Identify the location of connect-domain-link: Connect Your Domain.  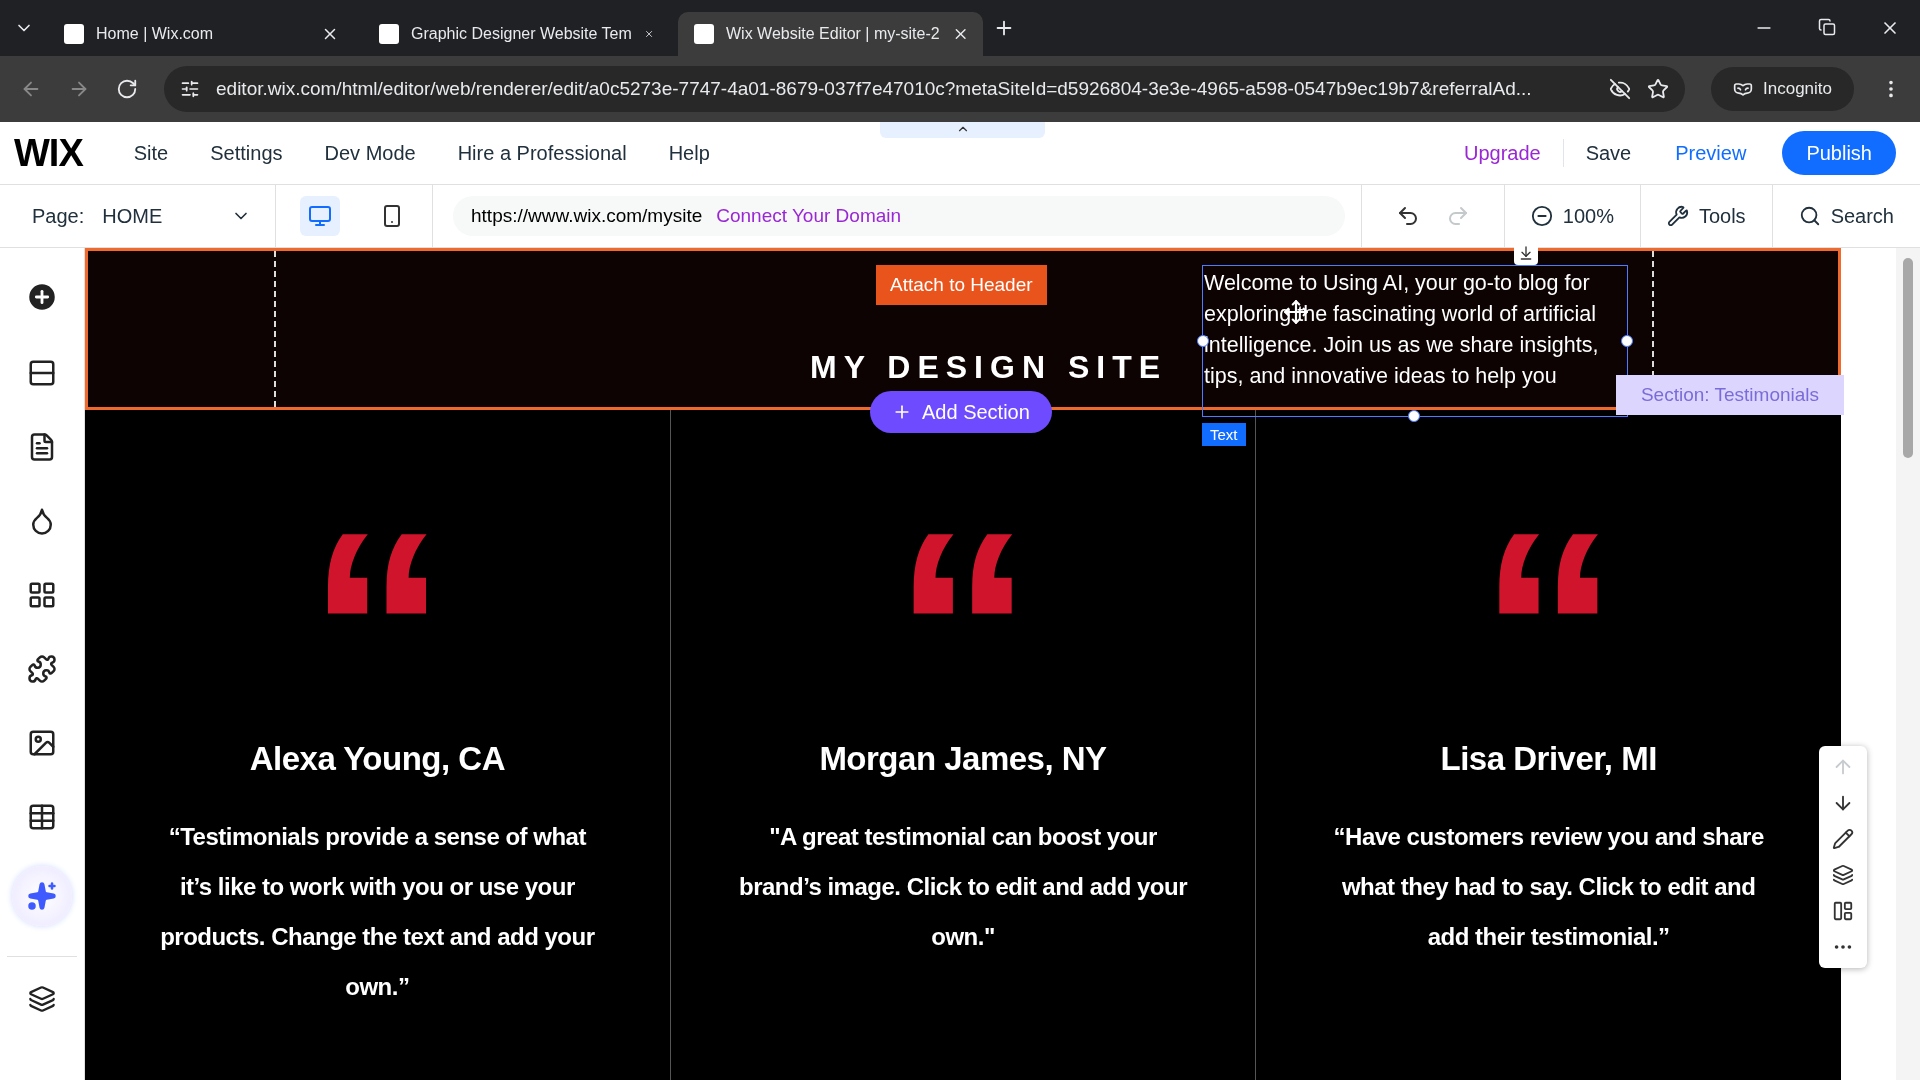
(809, 216).